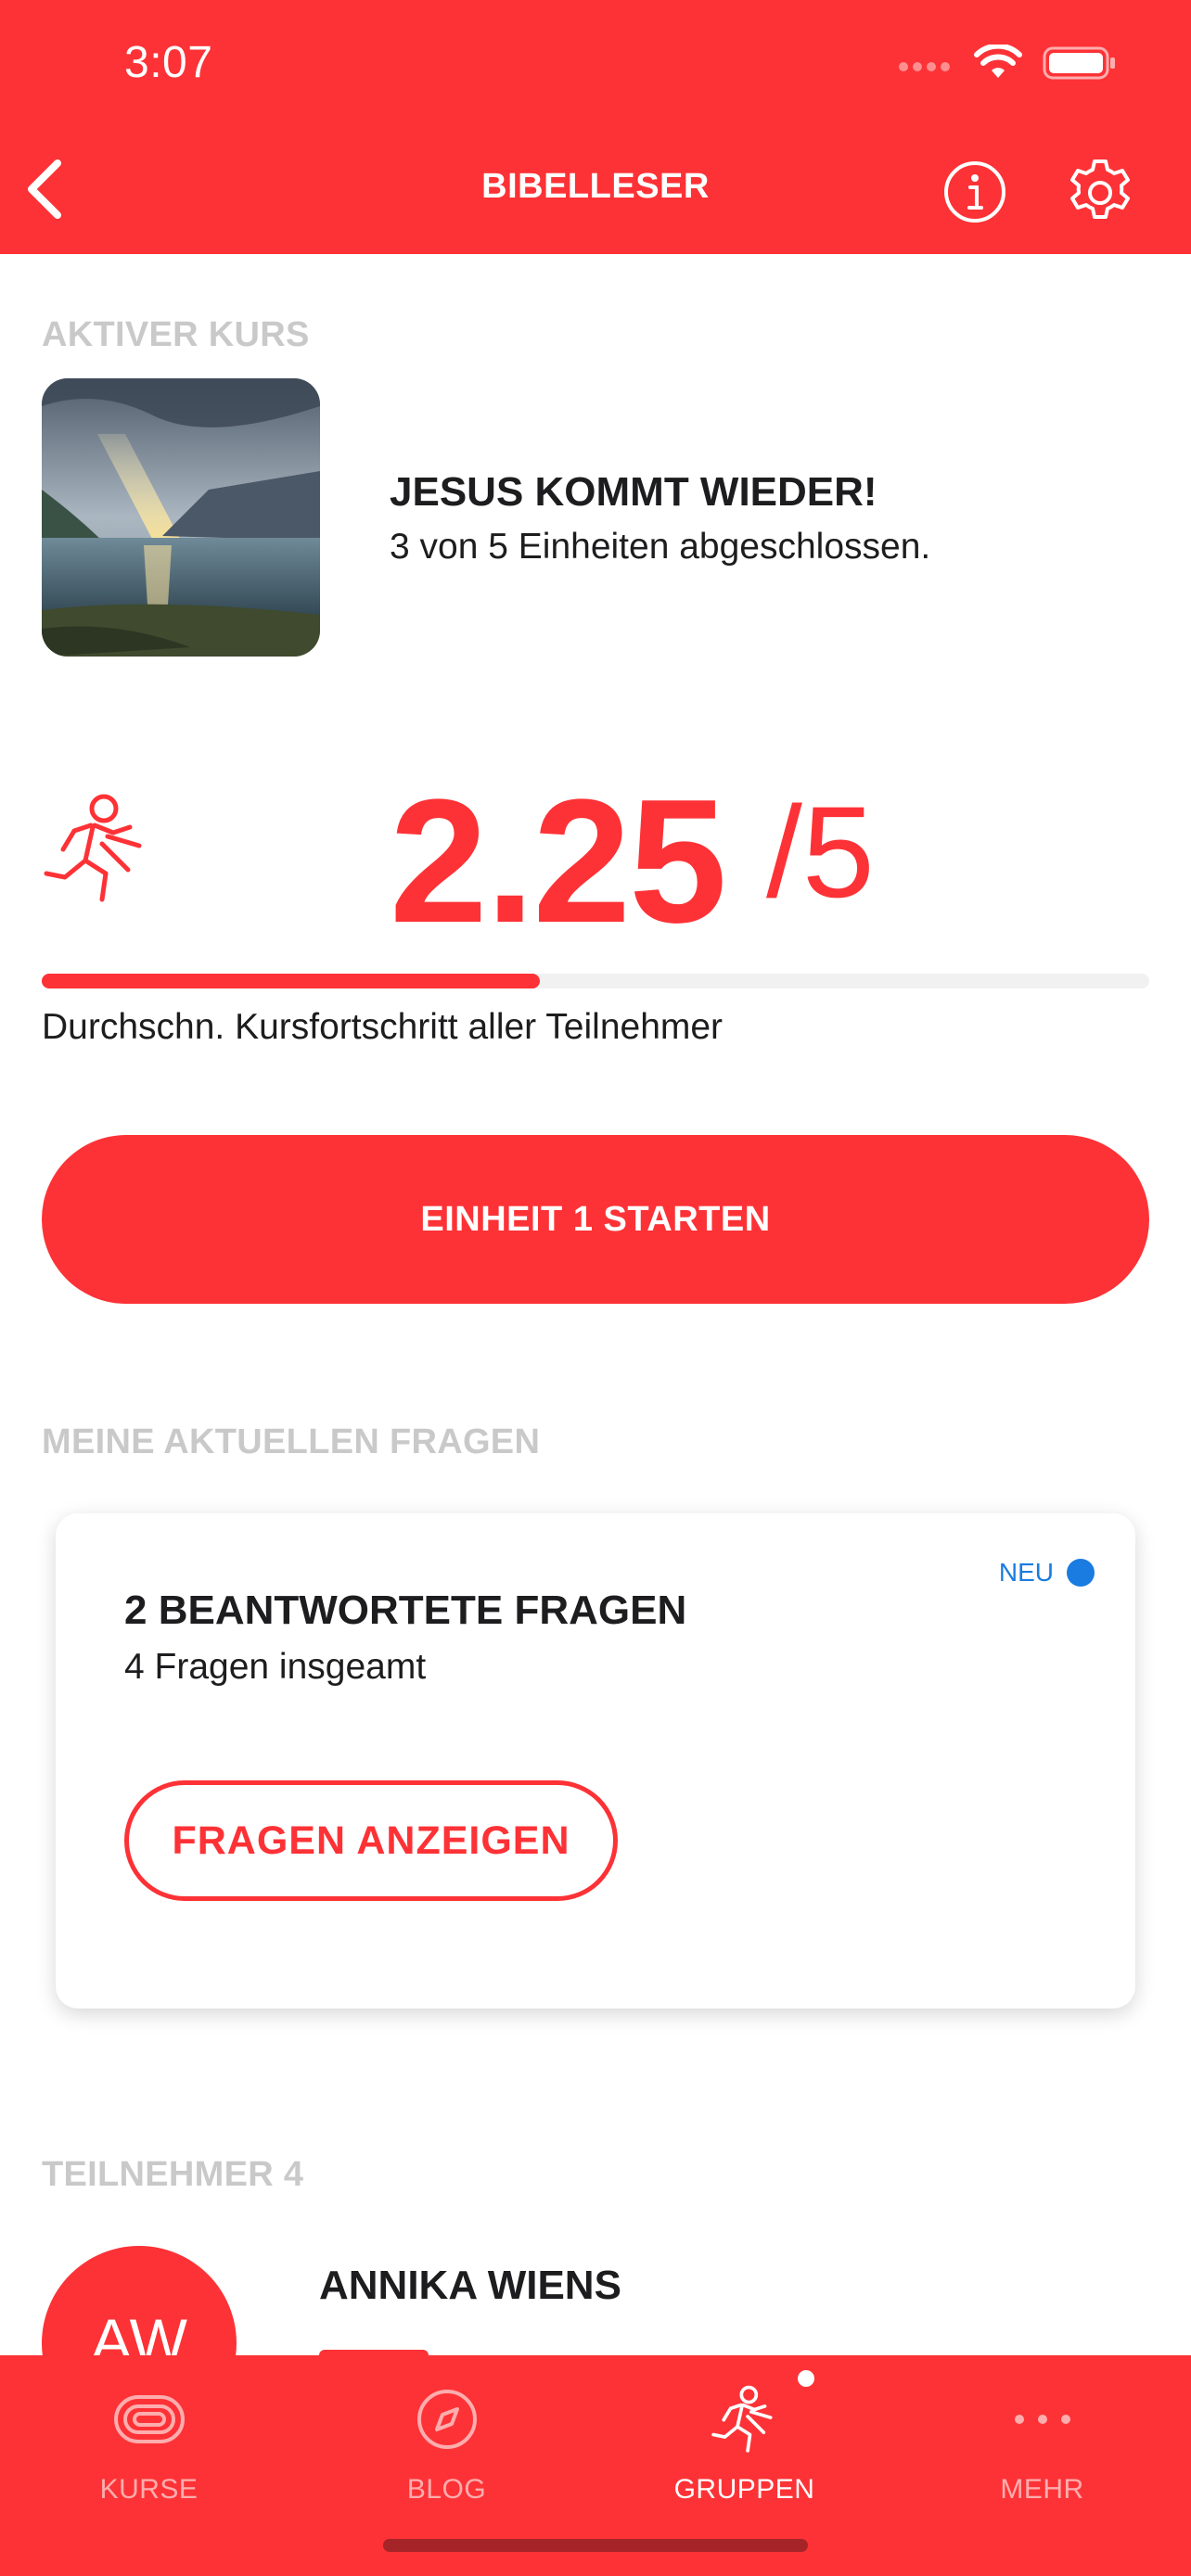  I want to click on questions-label: MEINE AKTUELLEN FRAGEN, so click(291, 1441).